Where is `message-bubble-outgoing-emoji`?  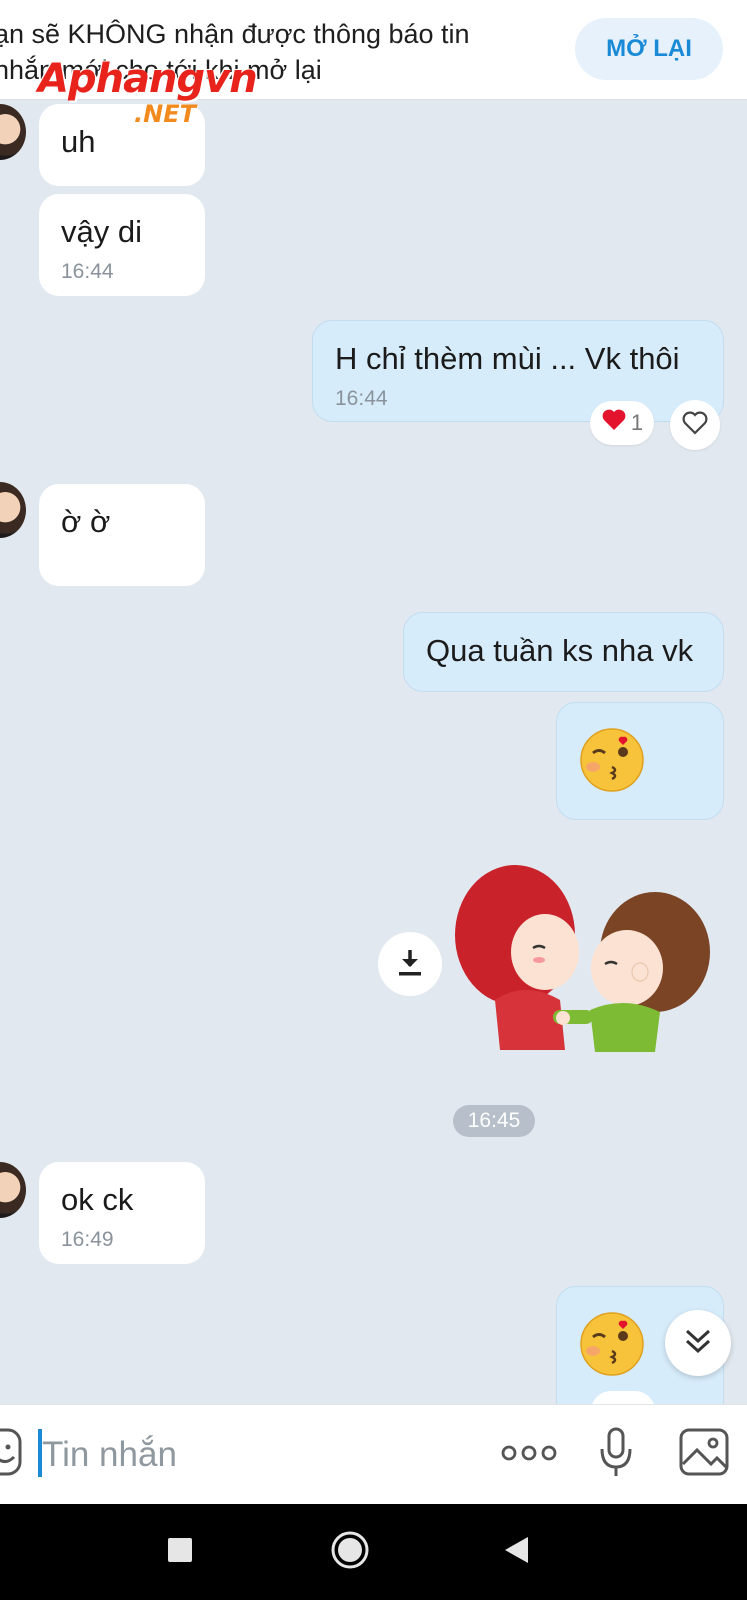 message-bubble-outgoing-emoji is located at coordinates (640, 761).